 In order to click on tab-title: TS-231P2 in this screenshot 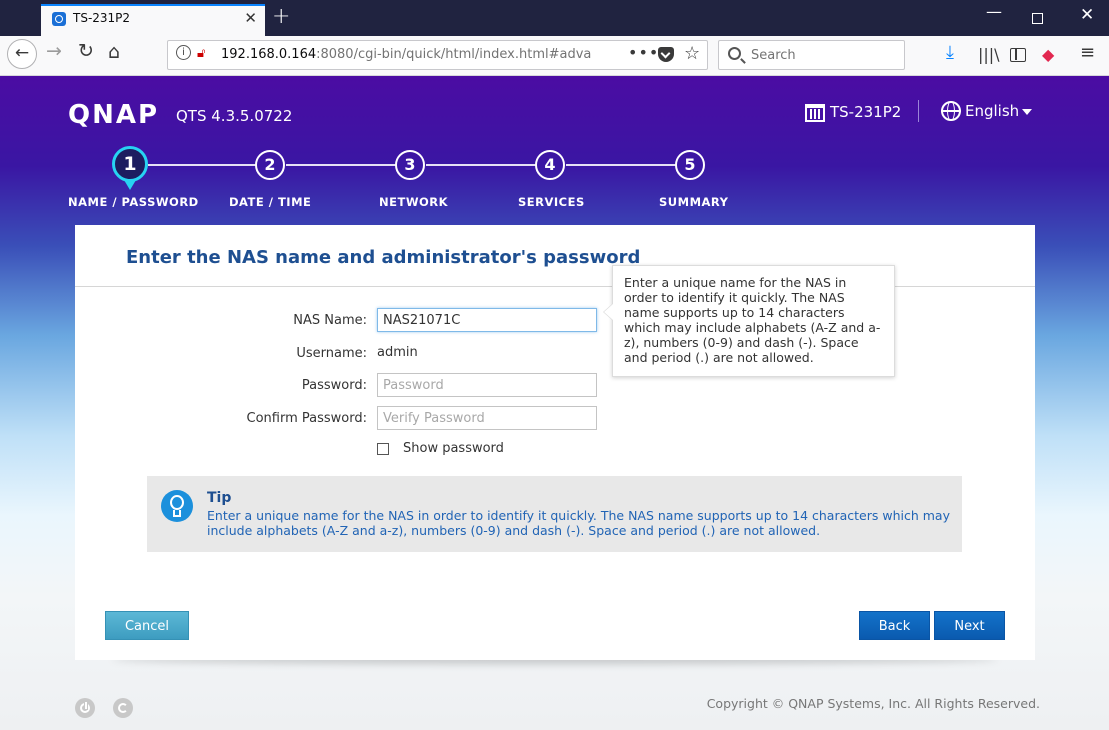, I will do `click(102, 18)`.